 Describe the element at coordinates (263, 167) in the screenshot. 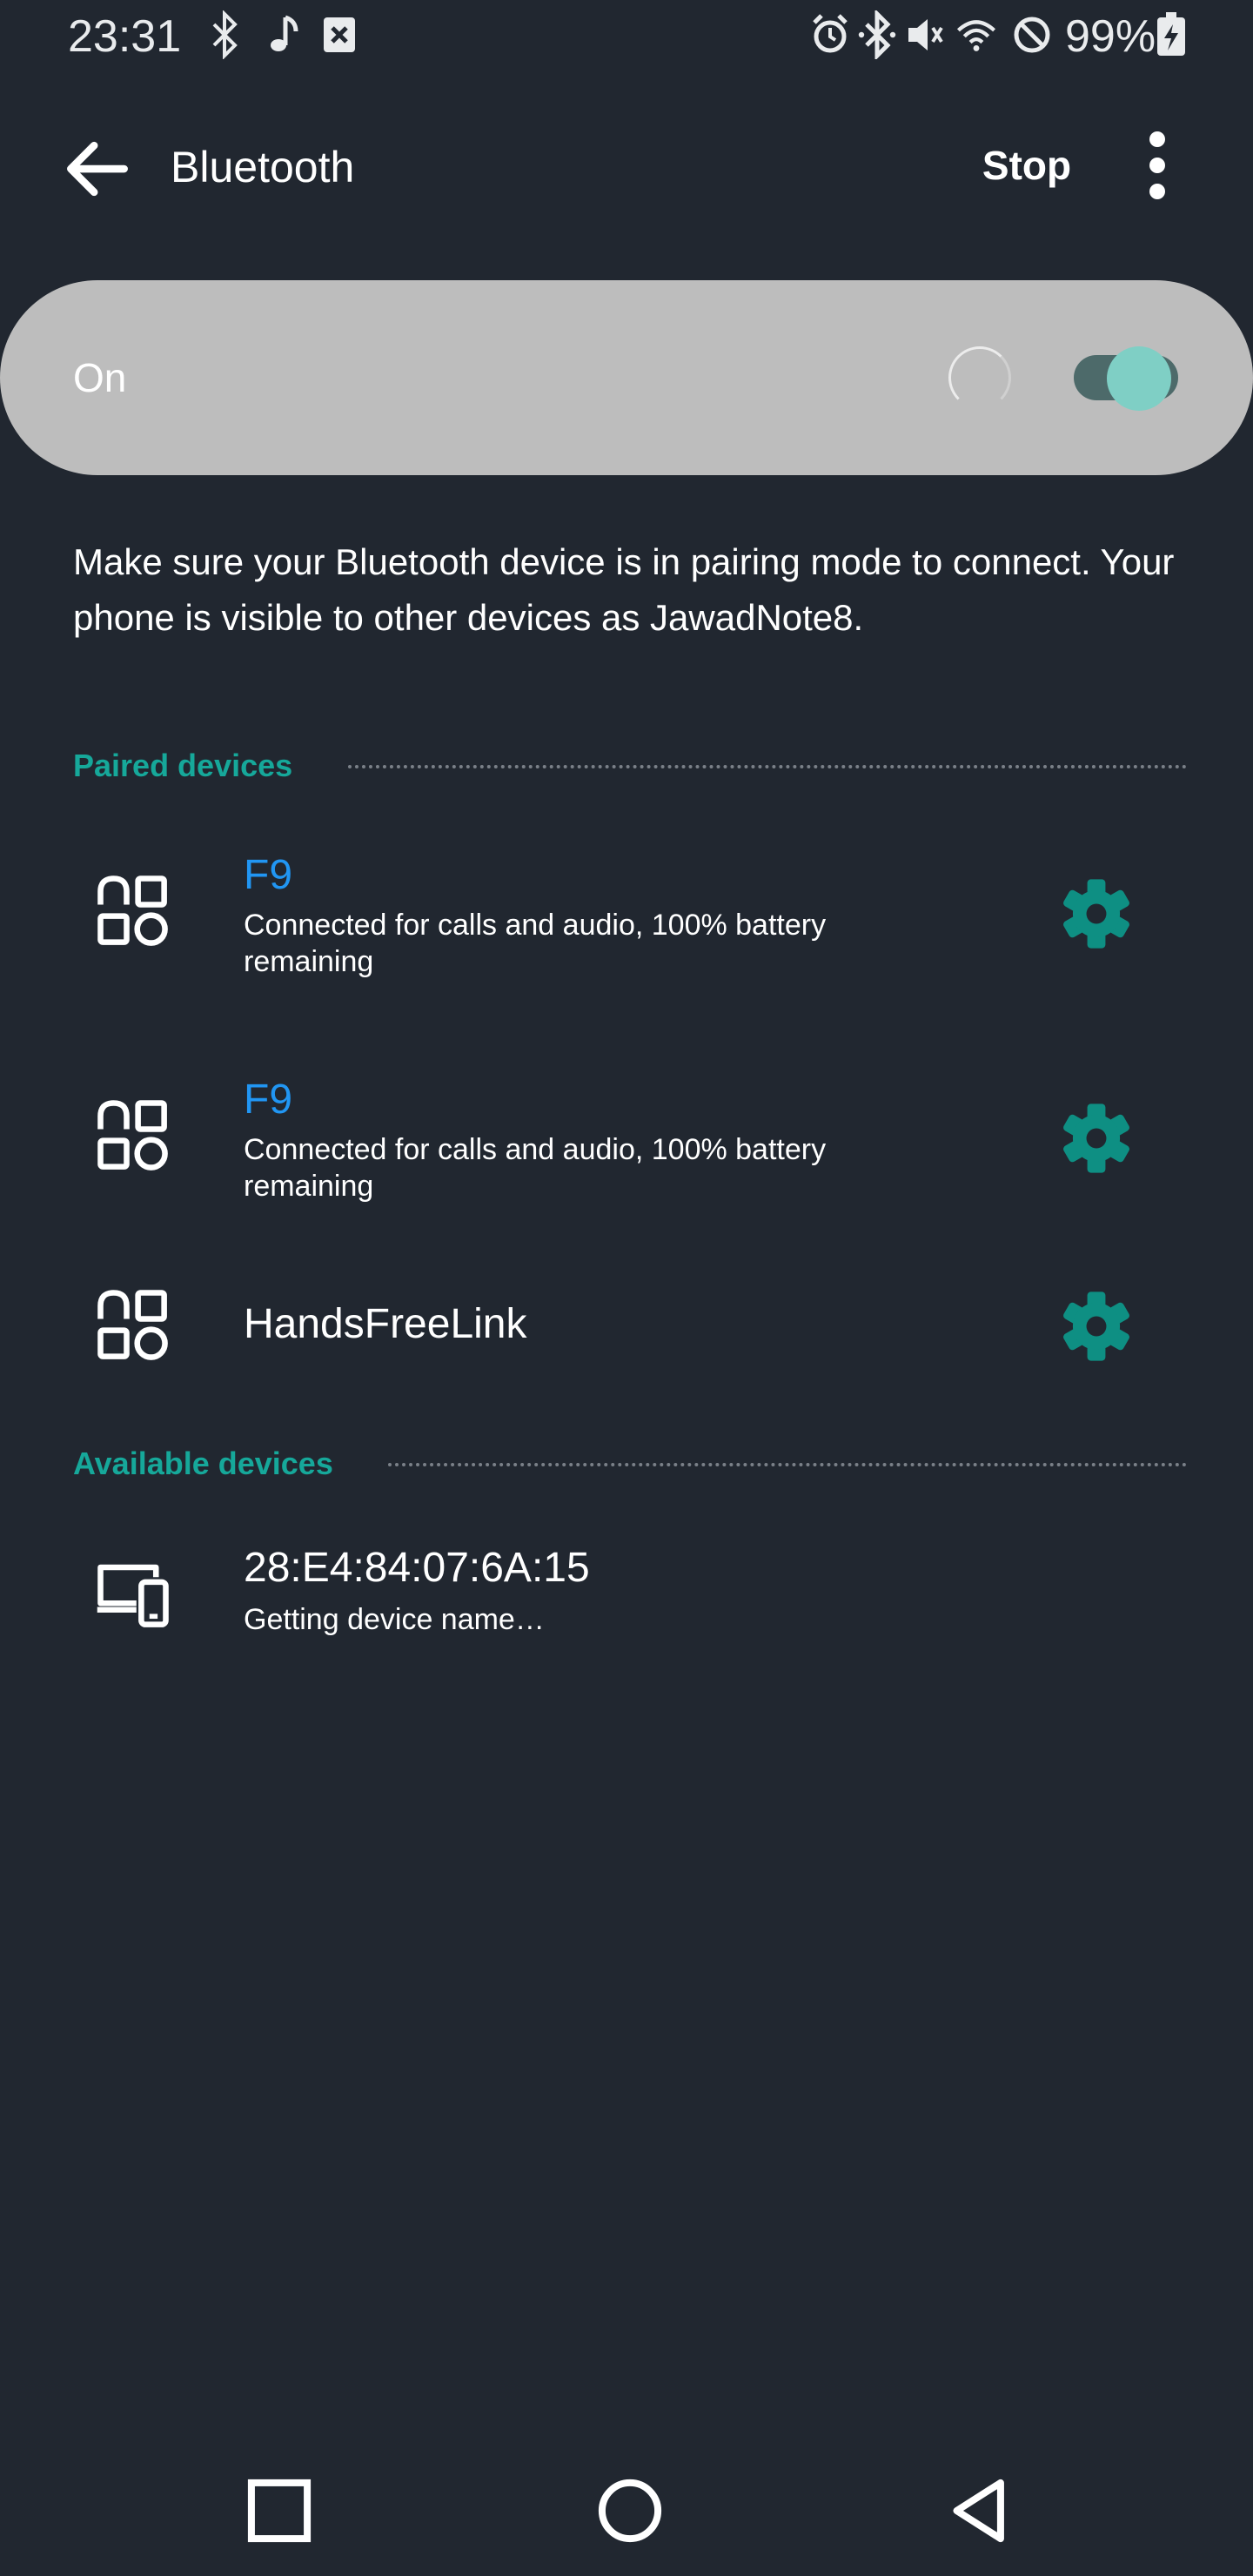

I see `page-title: Bluetooth` at that location.